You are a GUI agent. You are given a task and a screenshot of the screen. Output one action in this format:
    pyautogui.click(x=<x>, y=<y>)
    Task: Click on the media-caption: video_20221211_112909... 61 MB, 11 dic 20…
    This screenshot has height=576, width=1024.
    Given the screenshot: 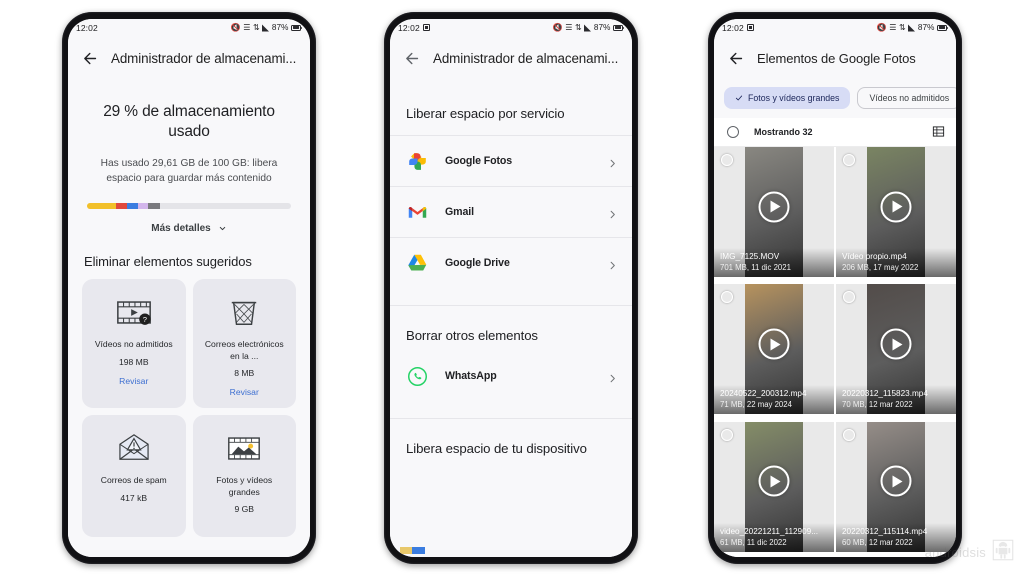 What is the action you would take?
    pyautogui.click(x=774, y=537)
    